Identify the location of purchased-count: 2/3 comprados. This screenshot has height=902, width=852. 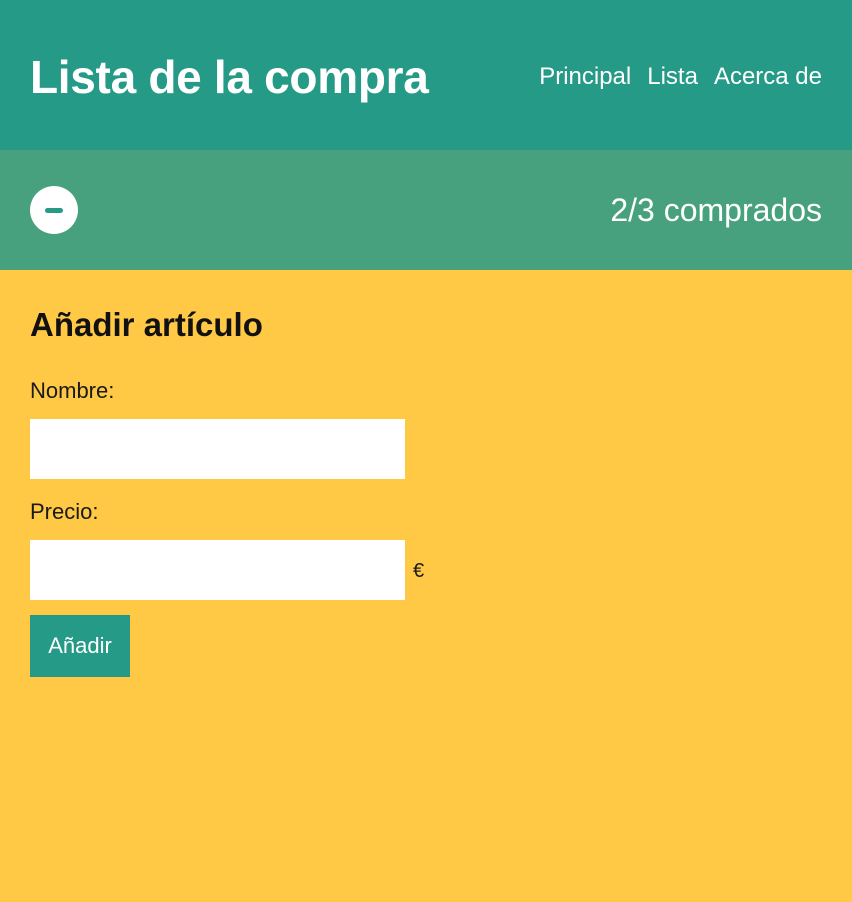
(716, 209).